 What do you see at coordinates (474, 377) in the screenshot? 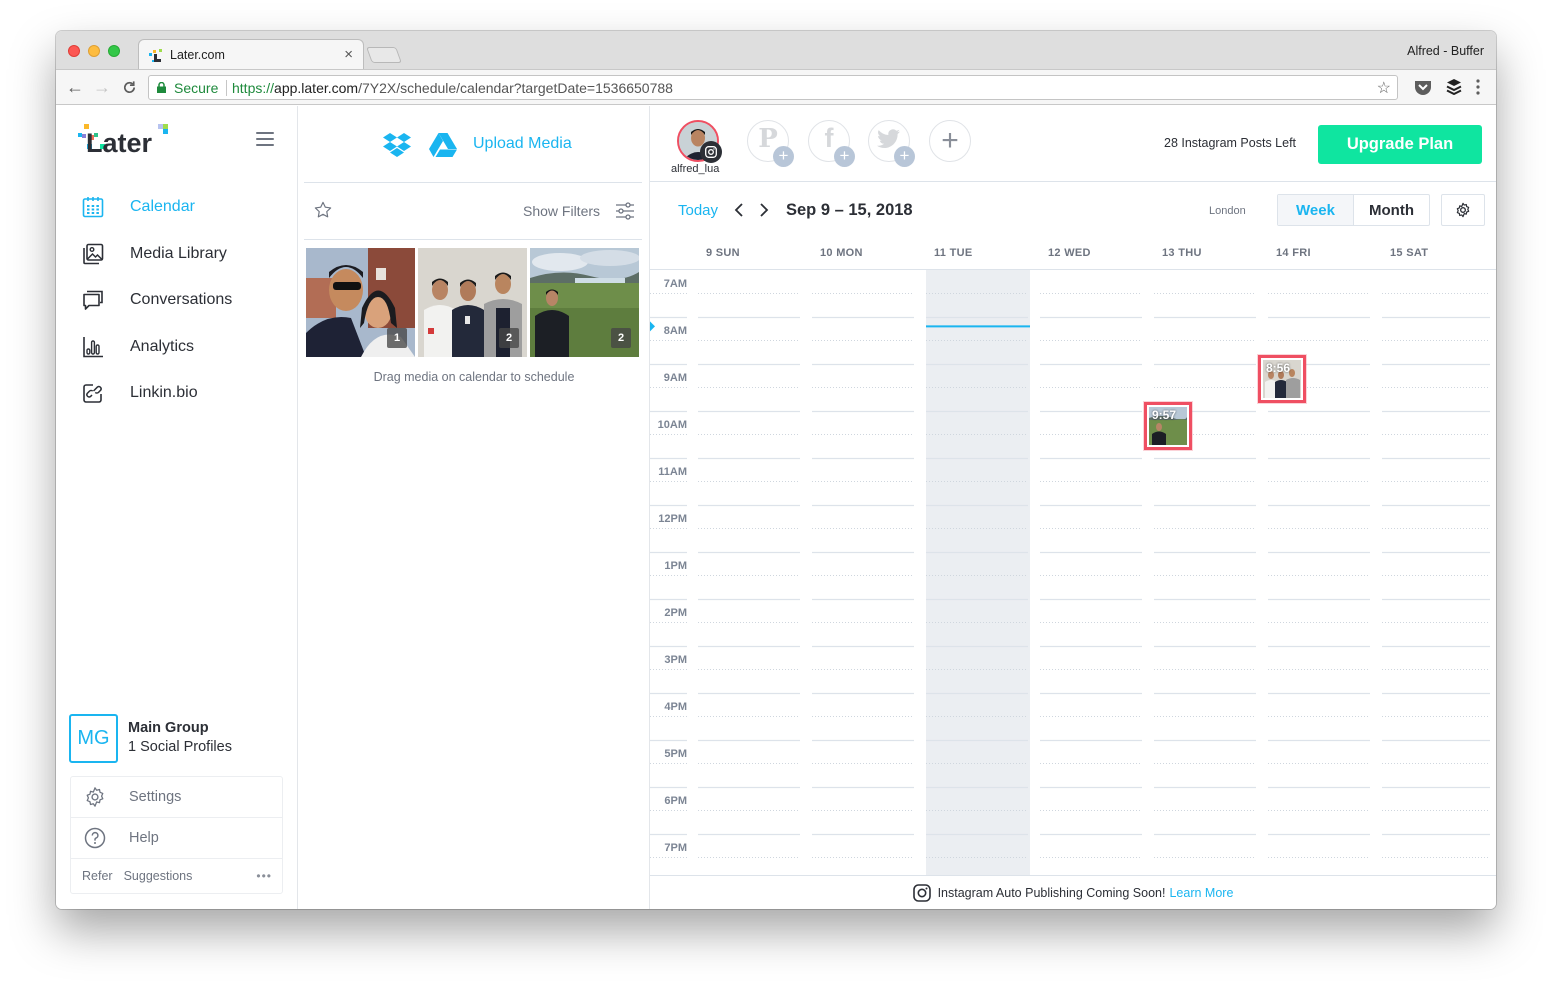
I see `drag-hint-text: Drag media on calendar to schedule` at bounding box center [474, 377].